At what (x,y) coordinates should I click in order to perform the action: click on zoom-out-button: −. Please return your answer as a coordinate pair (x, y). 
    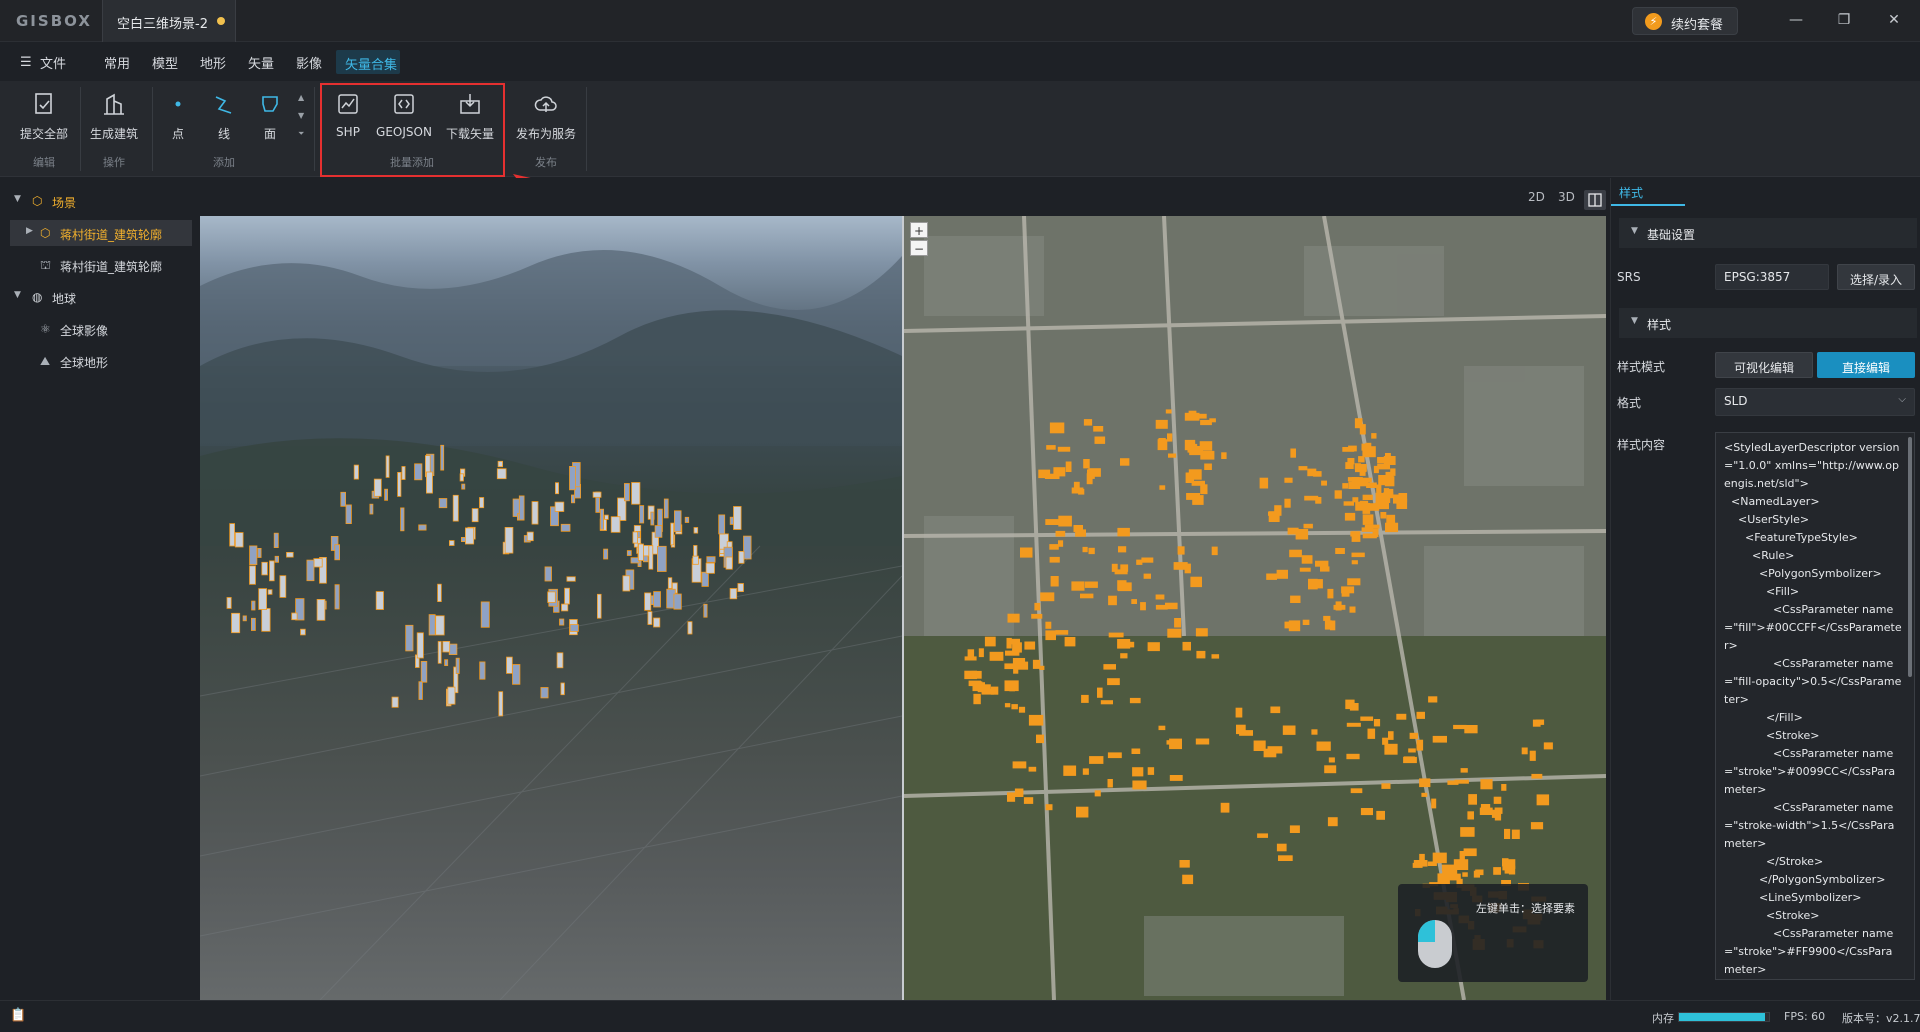
    Looking at the image, I should click on (919, 248).